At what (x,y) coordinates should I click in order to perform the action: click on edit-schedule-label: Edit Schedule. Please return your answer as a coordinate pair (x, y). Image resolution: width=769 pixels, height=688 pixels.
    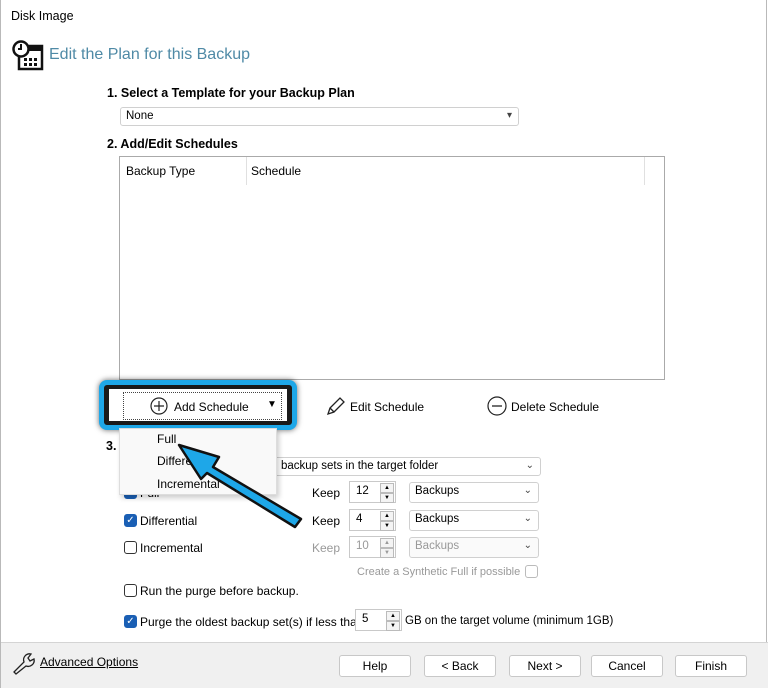
    Looking at the image, I should click on (387, 407).